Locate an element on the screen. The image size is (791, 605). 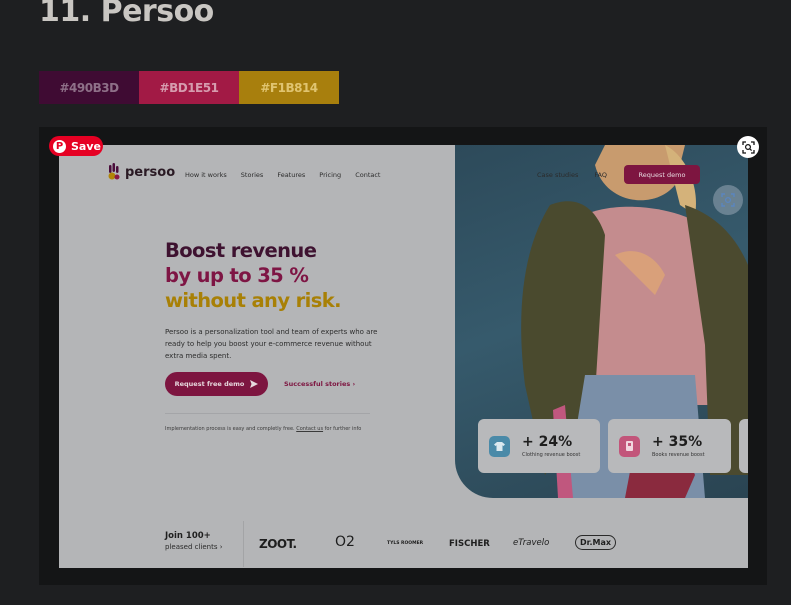
successful-stories-link: Successful stories › is located at coordinates (319, 384).